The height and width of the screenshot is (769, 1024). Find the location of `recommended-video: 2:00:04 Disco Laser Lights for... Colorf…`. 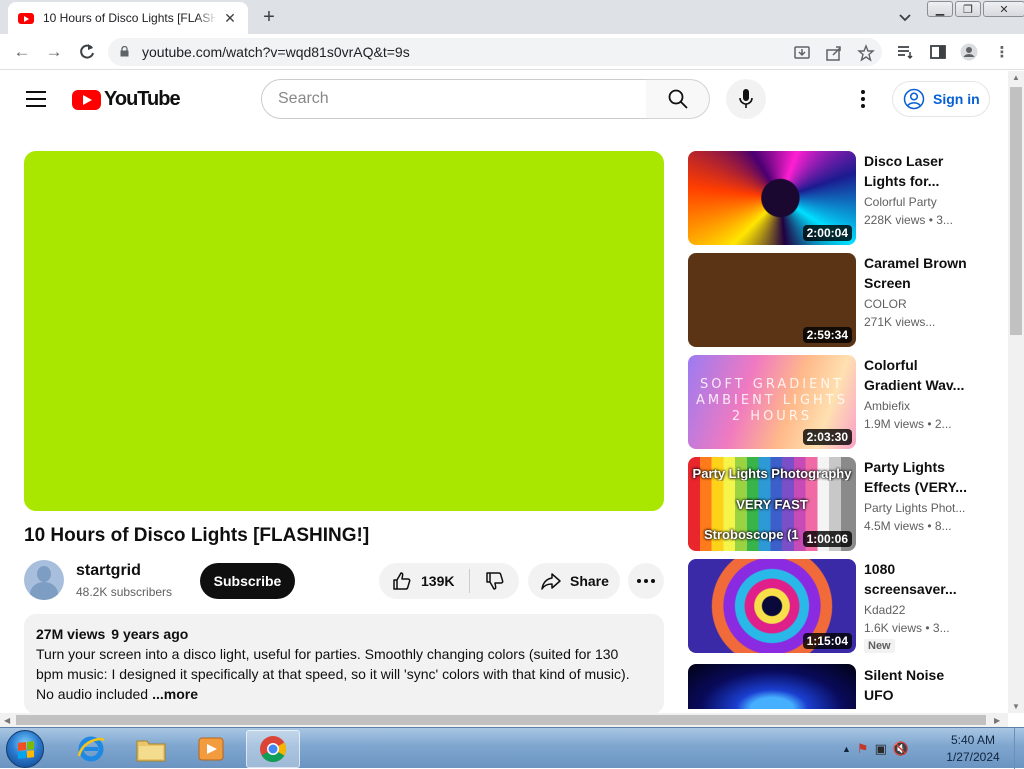

recommended-video: 2:00:04 Disco Laser Lights for... Colorf… is located at coordinates (838, 198).